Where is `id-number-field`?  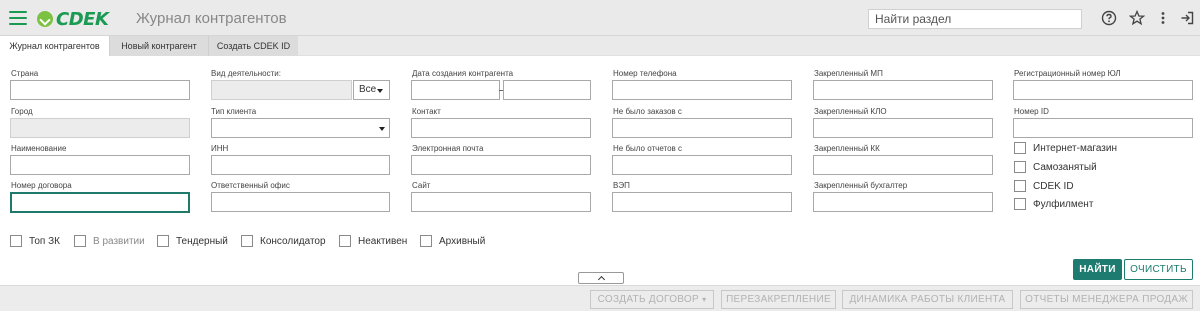
id-number-field is located at coordinates (1103, 128).